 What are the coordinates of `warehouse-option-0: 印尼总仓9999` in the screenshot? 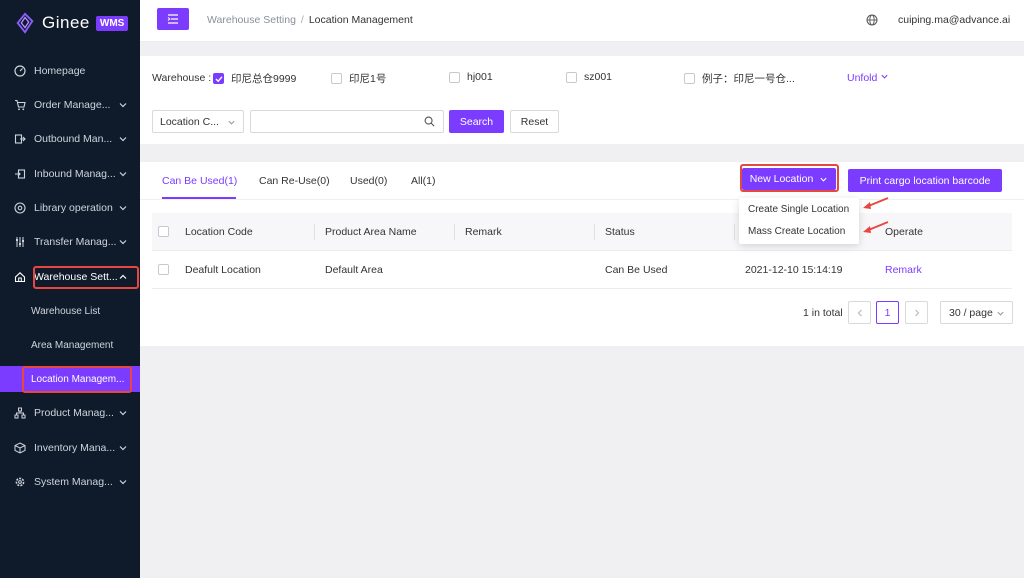 It's located at (254, 78).